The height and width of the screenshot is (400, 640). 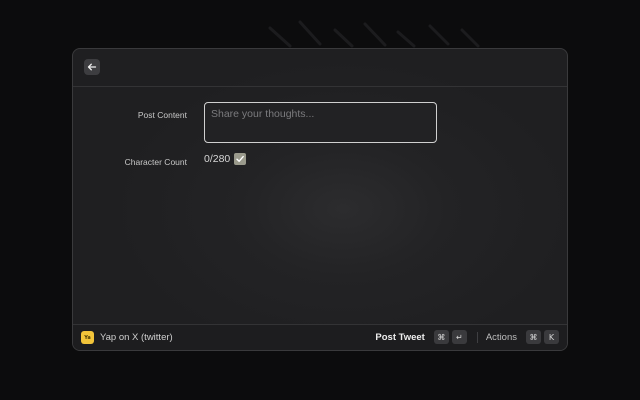 I want to click on arrow-left-icon, so click(x=92, y=67).